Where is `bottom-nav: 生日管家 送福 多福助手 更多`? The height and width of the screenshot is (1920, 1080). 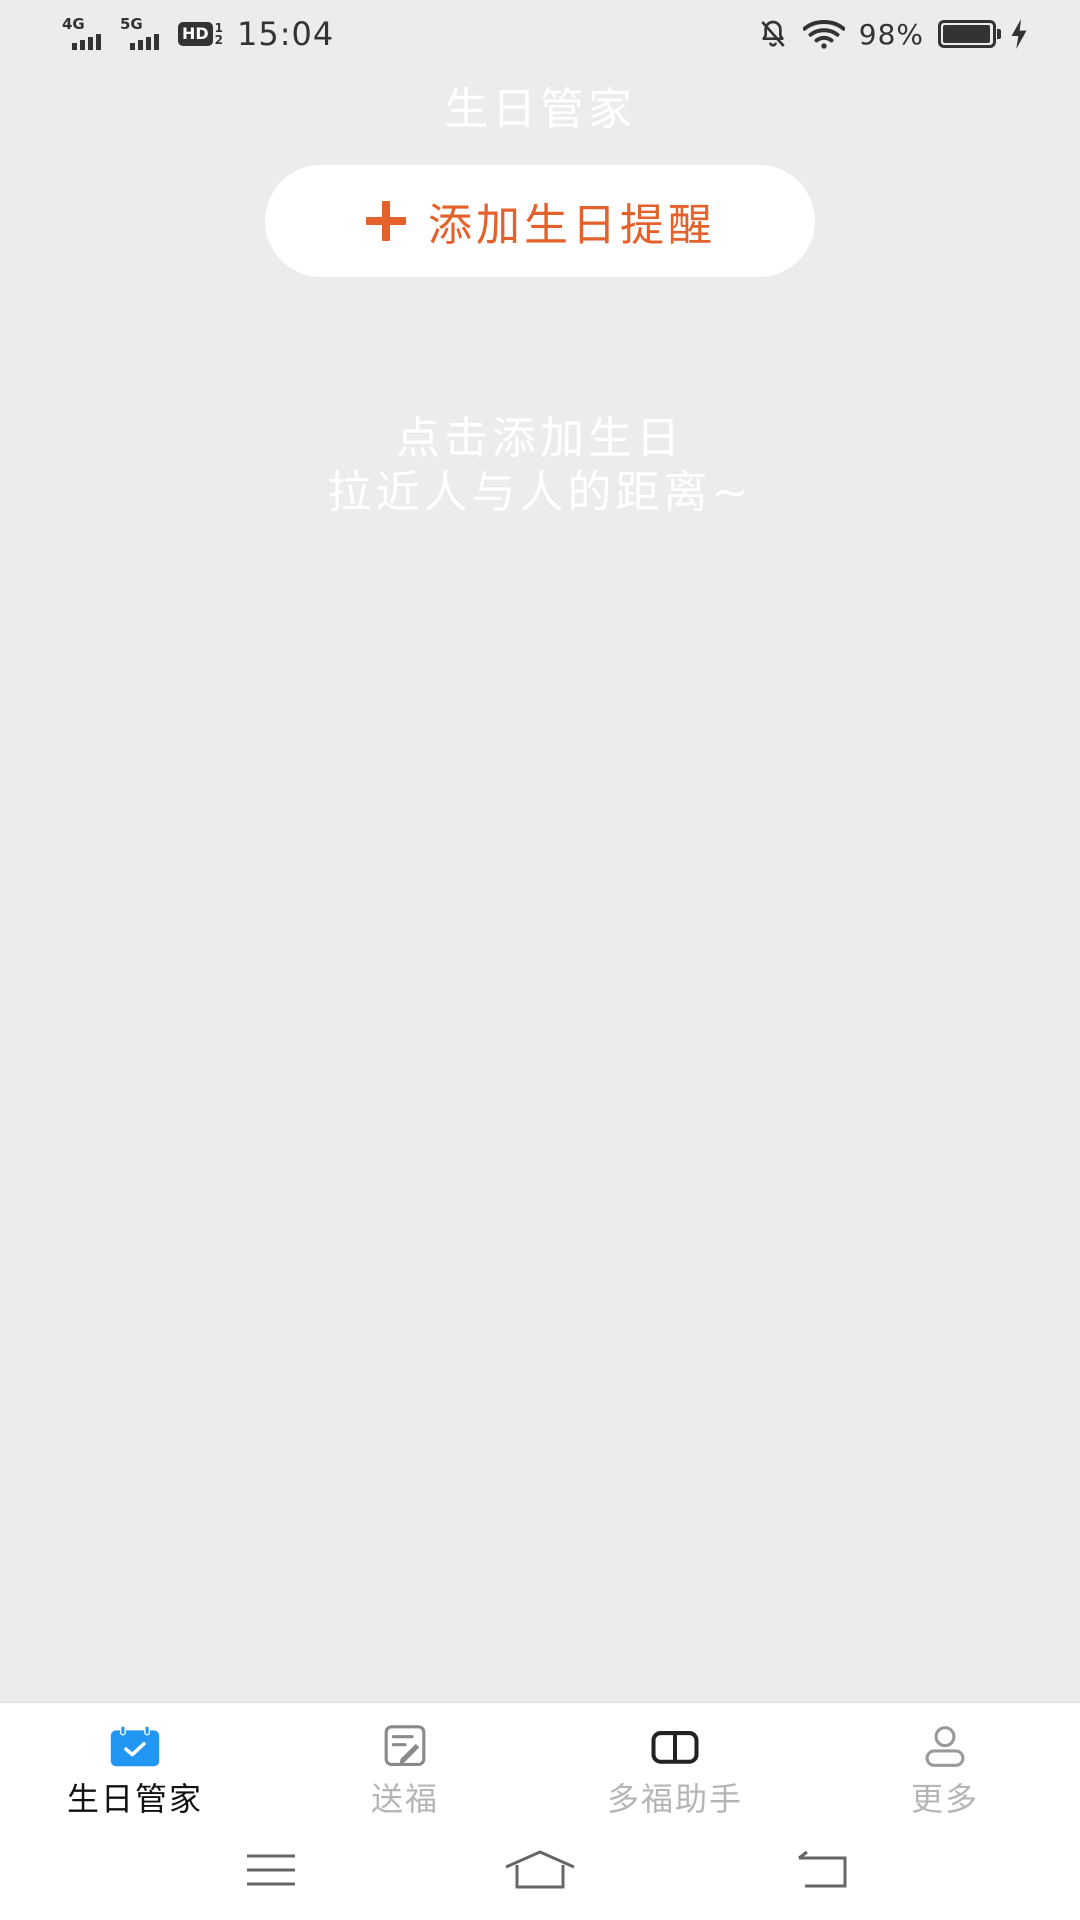 bottom-nav: 生日管家 送福 多福助手 更多 is located at coordinates (540, 1761).